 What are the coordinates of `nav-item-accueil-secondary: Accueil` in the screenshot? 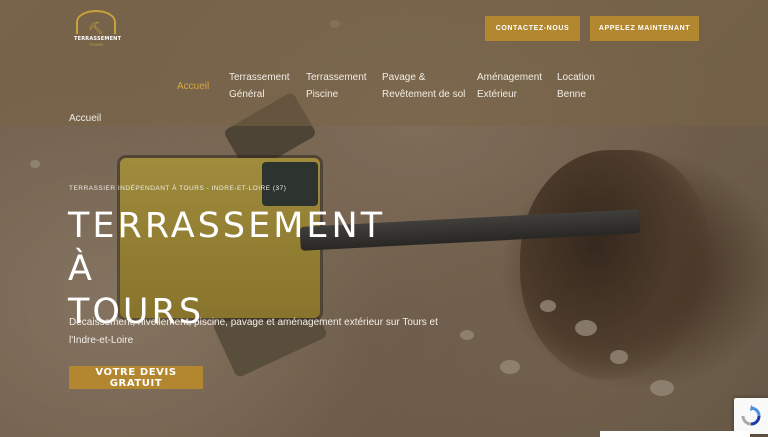 It's located at (85, 118).